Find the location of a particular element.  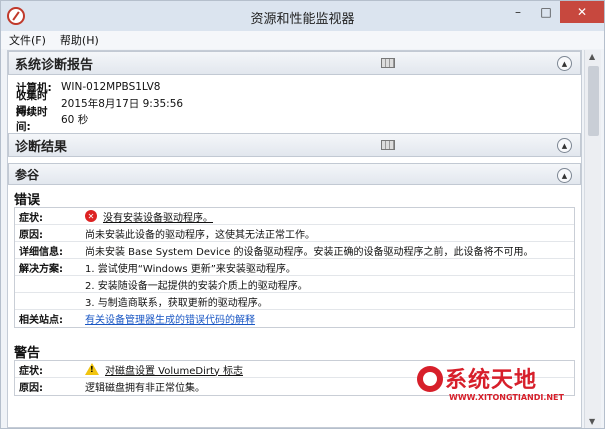

solution-1: 1. 尝试使用“Windows 更新”来安装驱动程序。 is located at coordinates (190, 269).